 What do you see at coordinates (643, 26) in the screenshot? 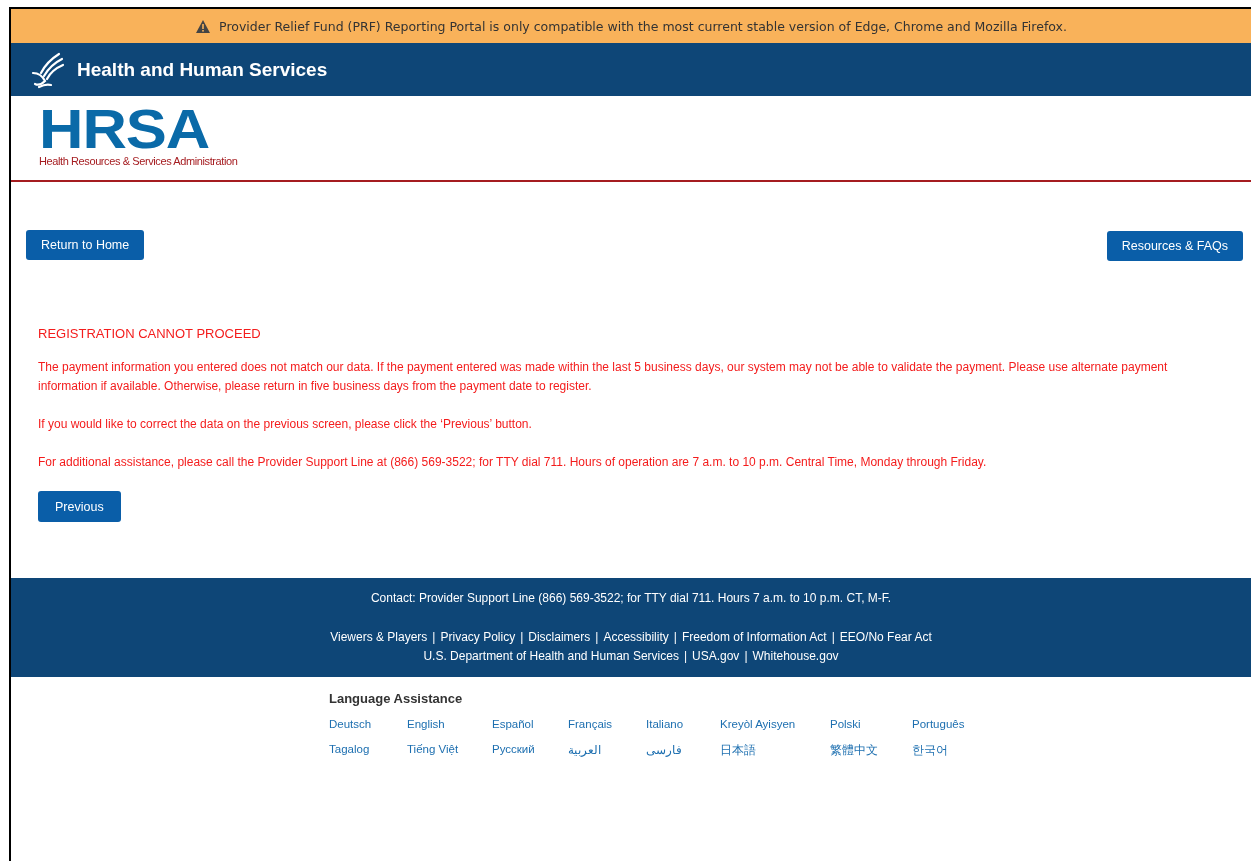
I see `warning-text: Provider Relief Fund (PRF) Reporting Portal is only compatible with the most current stable version of Edge, Chrome and Mozilla Firefox.` at bounding box center [643, 26].